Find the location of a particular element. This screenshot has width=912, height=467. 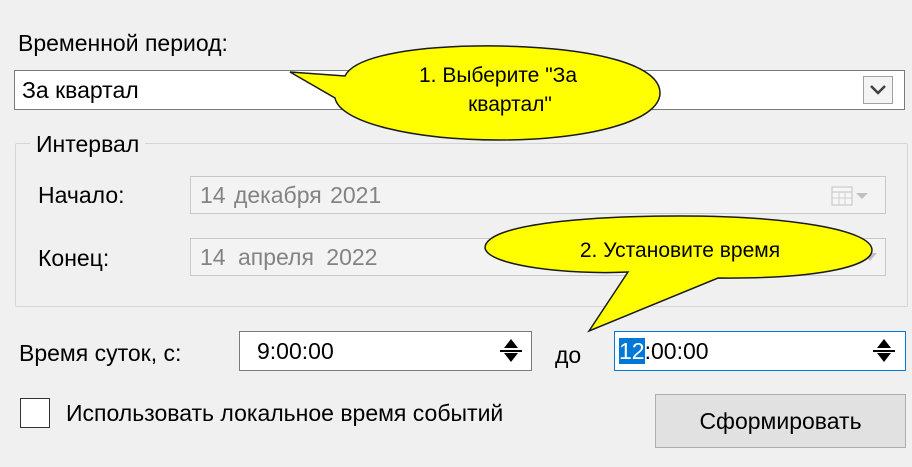

callout-1-line-2: квартал" is located at coordinates (510, 104).